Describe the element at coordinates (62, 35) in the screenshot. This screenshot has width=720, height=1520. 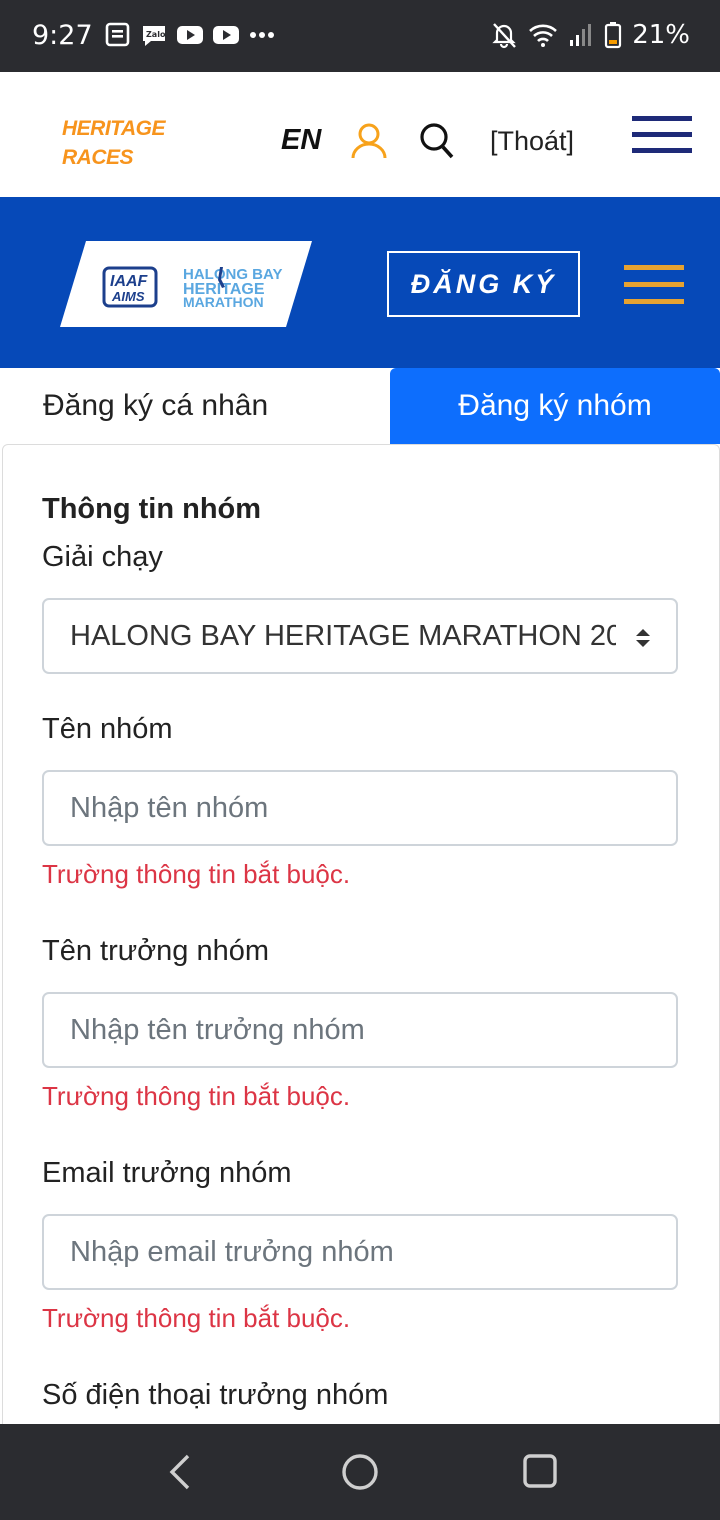
I see `status-time: 9:27` at that location.